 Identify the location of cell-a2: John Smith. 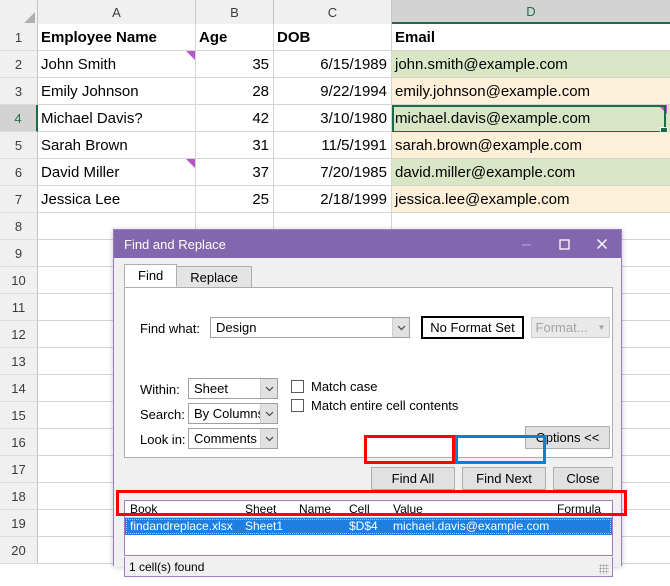
(117, 64).